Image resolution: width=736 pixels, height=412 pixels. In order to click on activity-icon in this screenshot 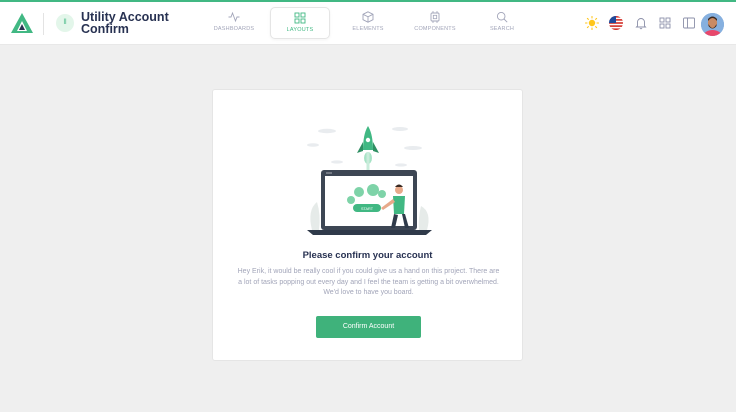, I will do `click(234, 17)`.